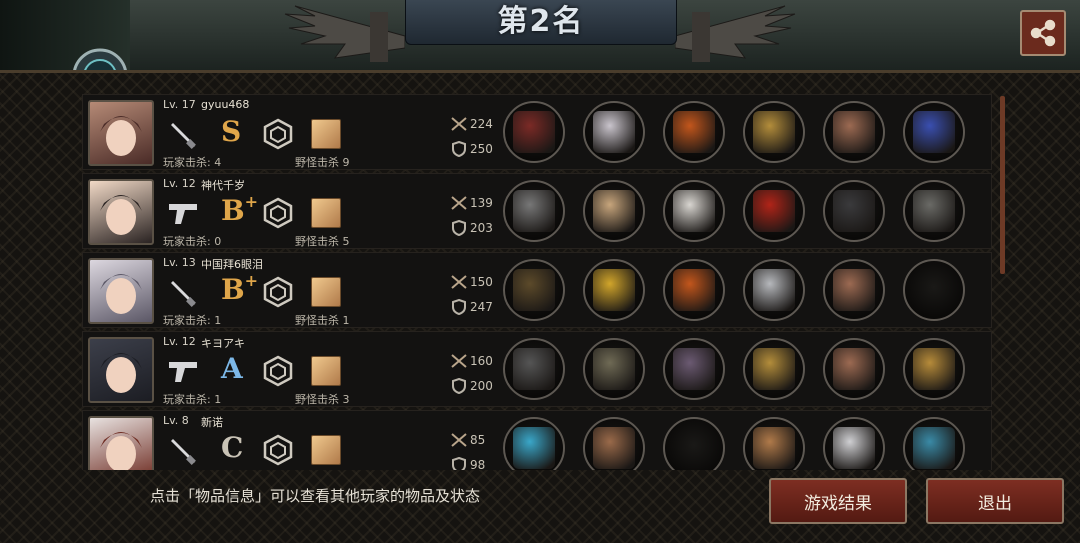 The width and height of the screenshot is (1080, 543). I want to click on attack-value: 85, so click(478, 440).